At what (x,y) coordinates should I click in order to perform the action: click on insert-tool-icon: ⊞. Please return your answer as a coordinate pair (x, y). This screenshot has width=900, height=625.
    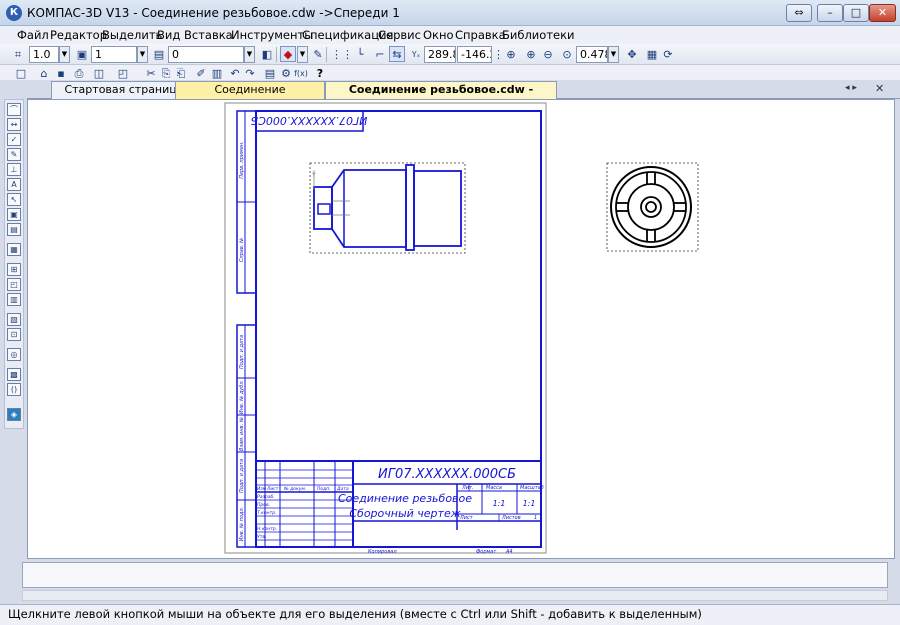
    Looking at the image, I should click on (14, 269).